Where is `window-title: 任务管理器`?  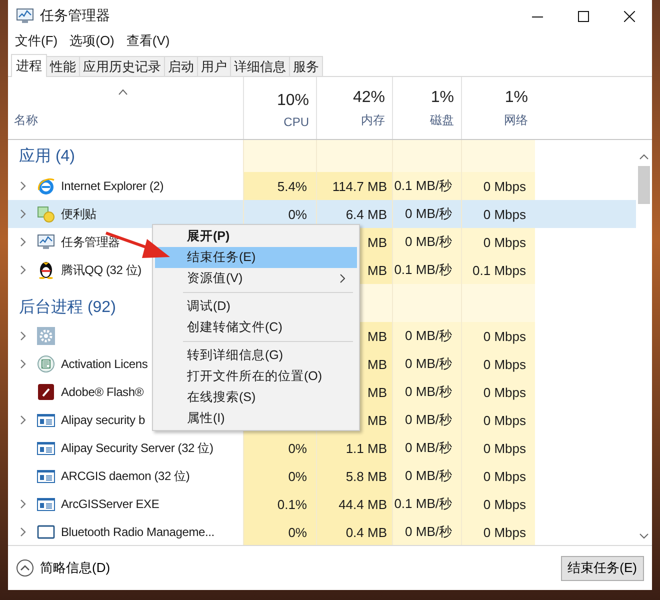
window-title: 任务管理器 is located at coordinates (75, 16).